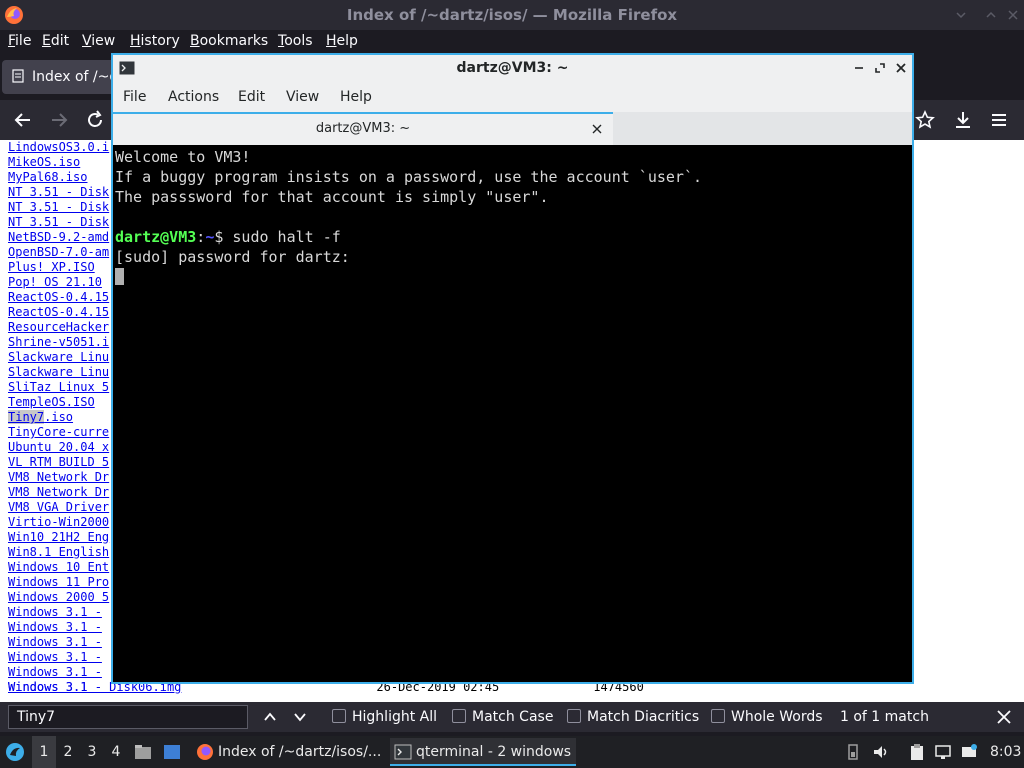  I want to click on file-link: Windows 2000 5, so click(58, 597).